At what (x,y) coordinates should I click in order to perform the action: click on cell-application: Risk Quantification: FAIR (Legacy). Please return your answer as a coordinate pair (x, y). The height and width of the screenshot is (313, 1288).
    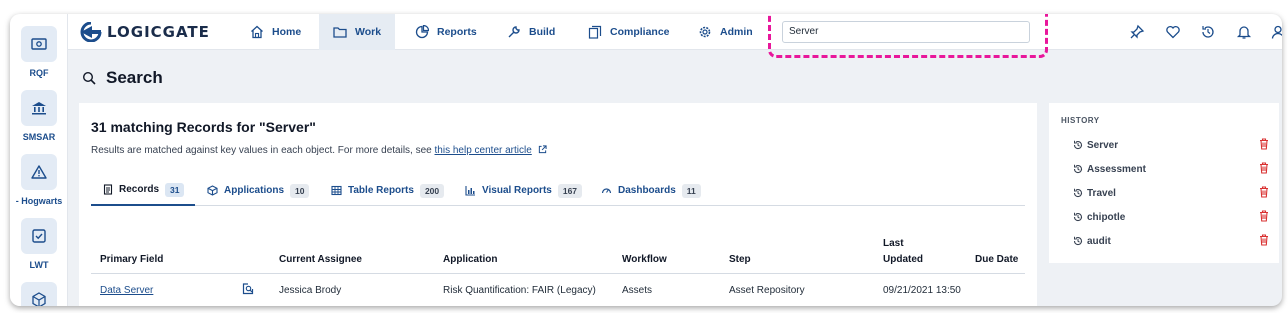
    Looking at the image, I should click on (519, 290).